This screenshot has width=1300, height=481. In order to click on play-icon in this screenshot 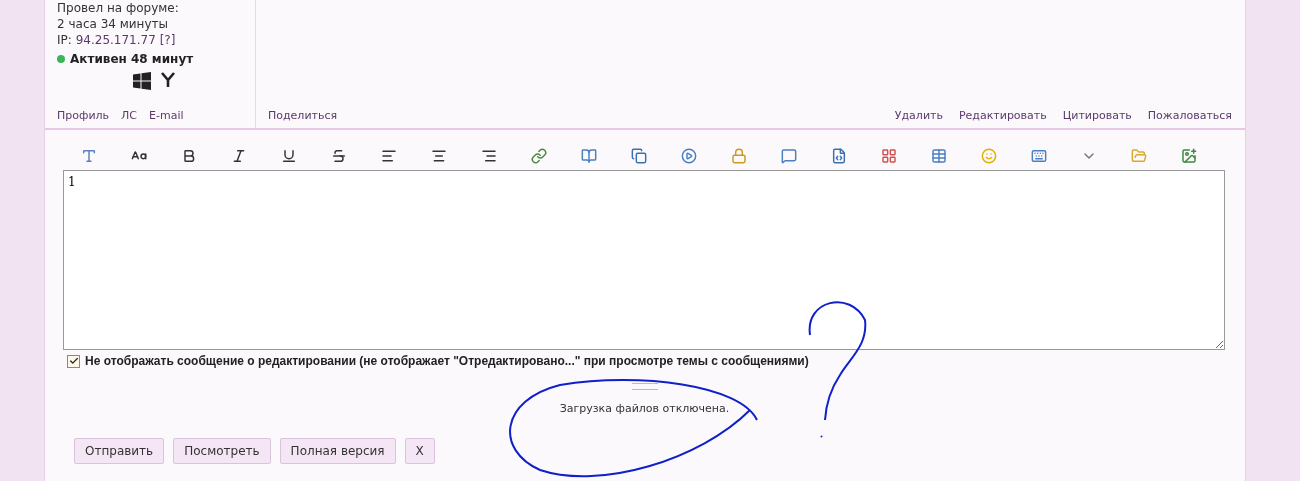, I will do `click(689, 156)`.